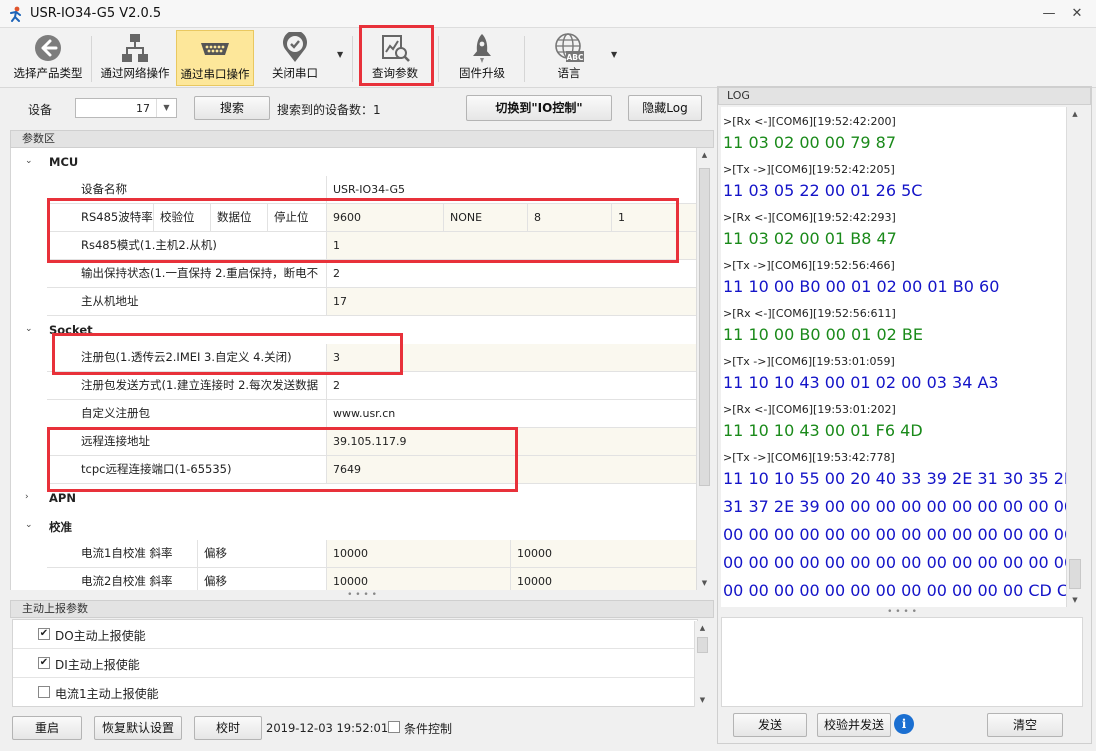 This screenshot has height=751, width=1096. I want to click on language-button: ABC 语言, so click(569, 58).